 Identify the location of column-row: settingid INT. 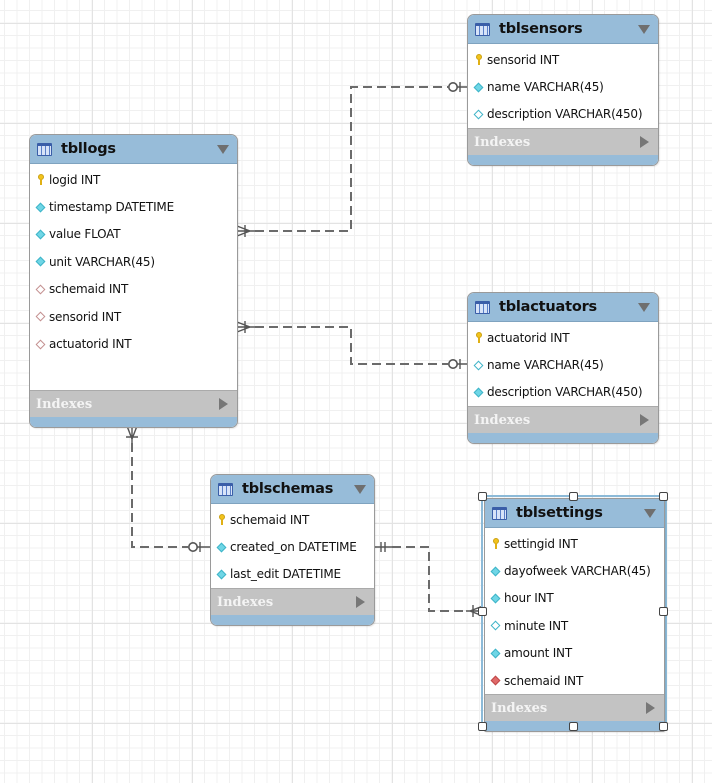
(574, 543).